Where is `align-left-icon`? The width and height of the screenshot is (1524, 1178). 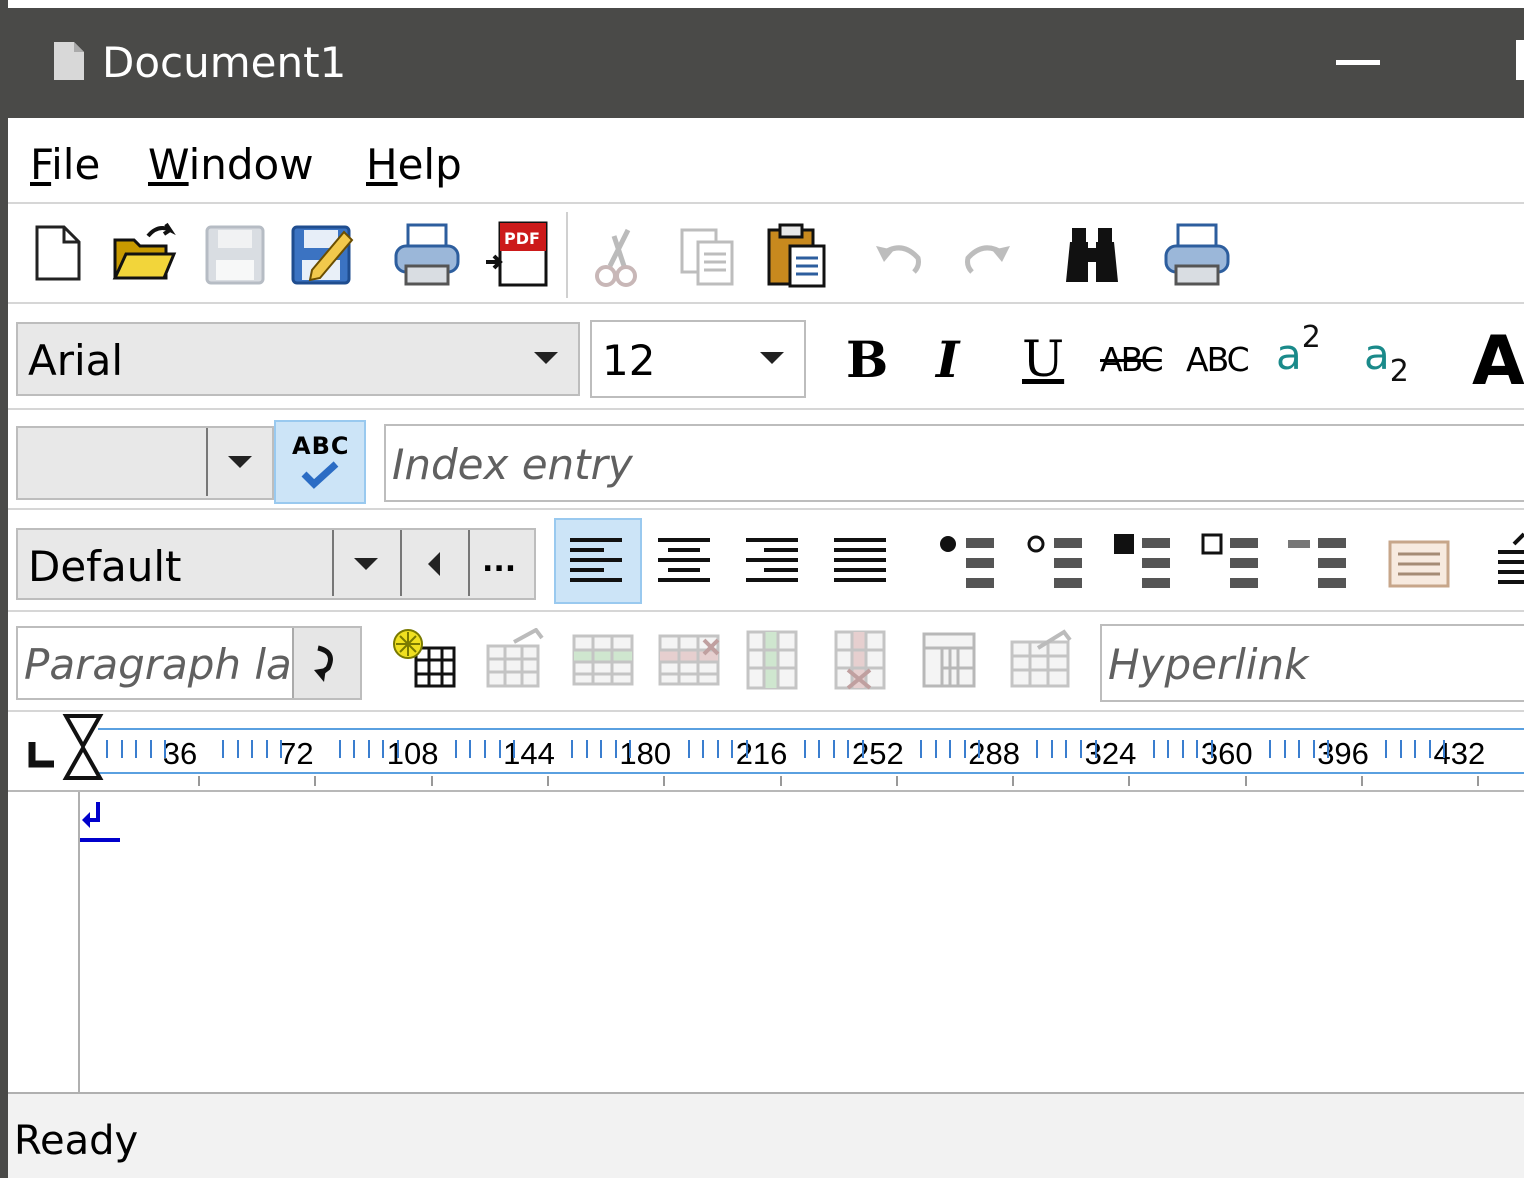
align-left-icon is located at coordinates (596, 560).